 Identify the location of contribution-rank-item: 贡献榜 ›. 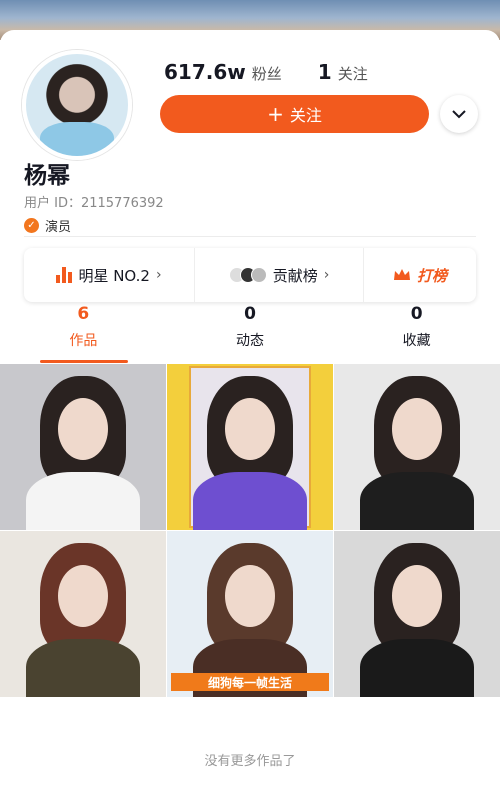
(279, 275).